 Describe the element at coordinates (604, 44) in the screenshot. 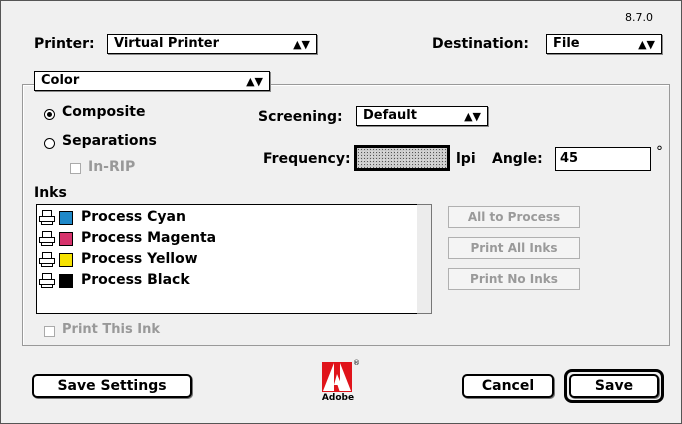

I see `destination-popup: File ▲▼` at that location.